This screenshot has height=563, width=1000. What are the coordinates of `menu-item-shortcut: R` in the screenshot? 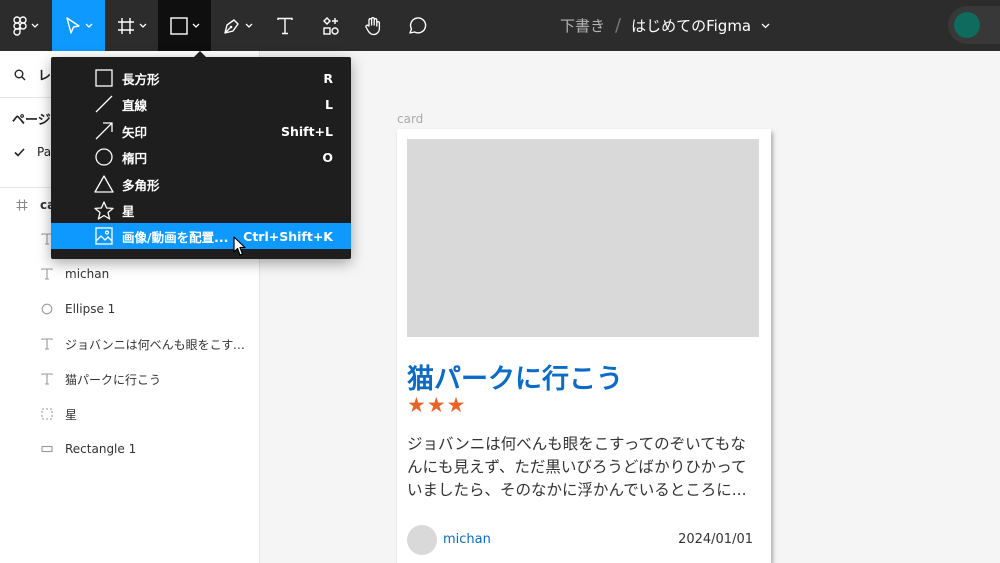 It's located at (328, 78).